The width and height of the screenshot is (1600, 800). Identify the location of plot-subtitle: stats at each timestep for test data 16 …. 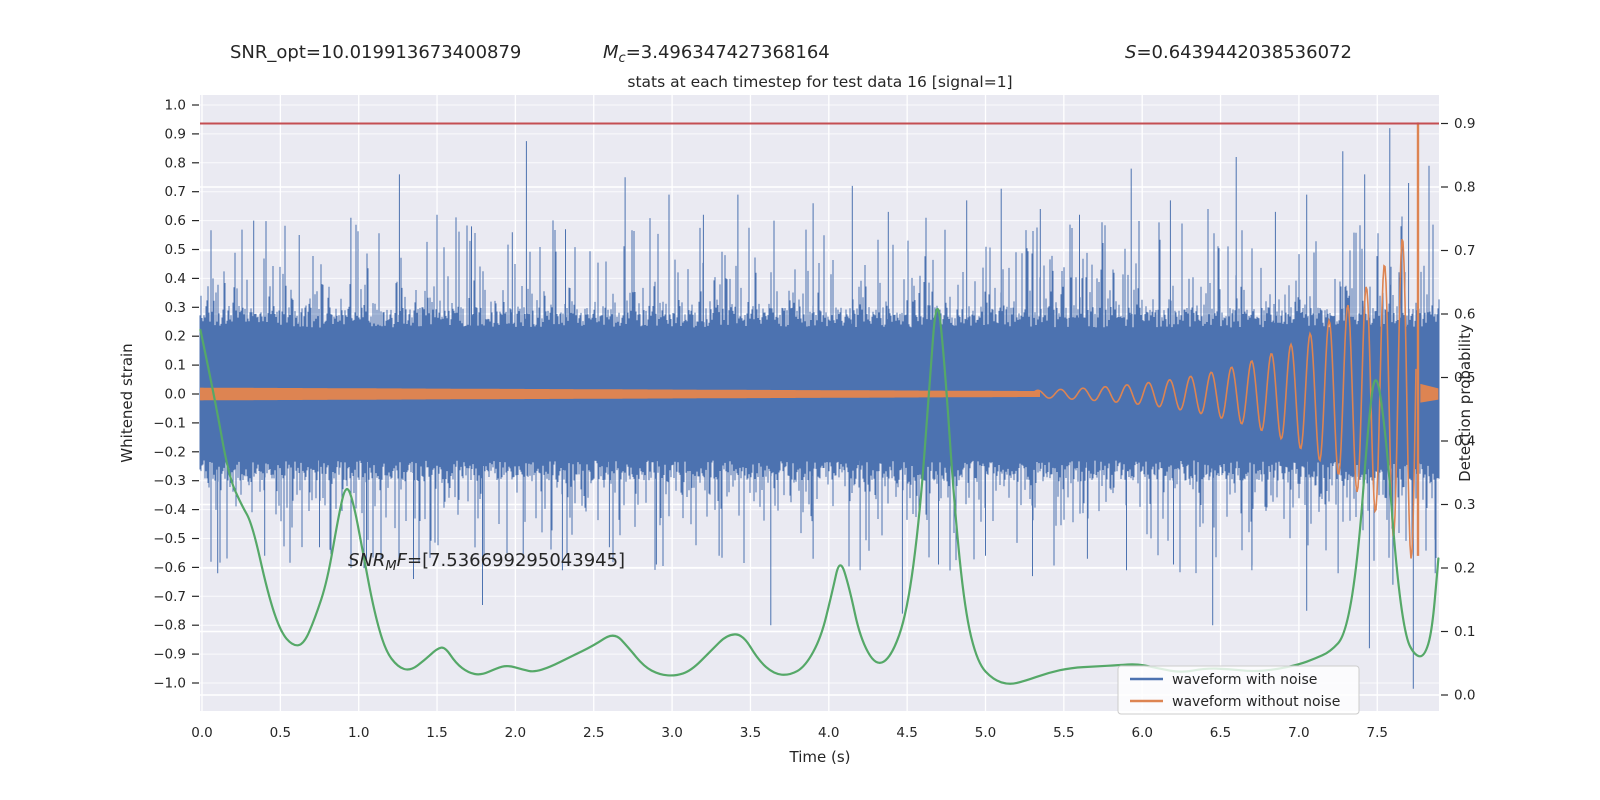
(819, 82).